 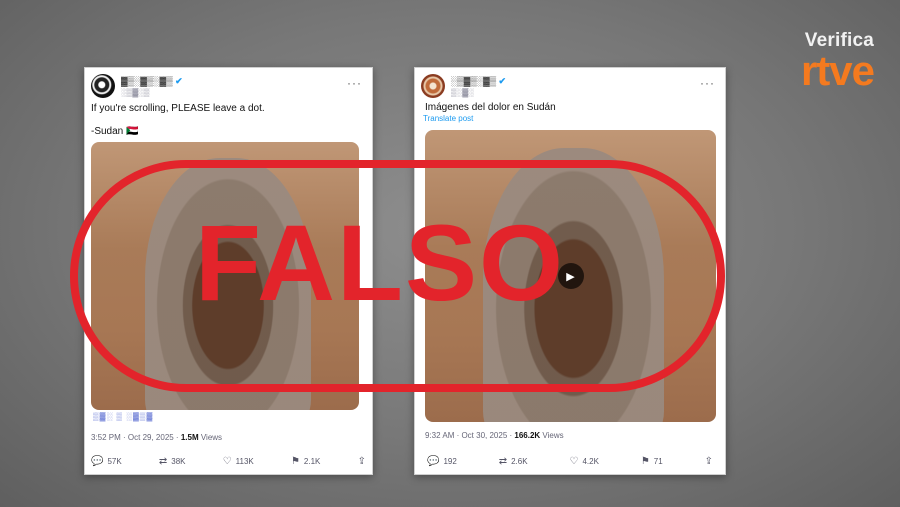 I want to click on post-timestamp: 9:32 AM · Oct 30, 2025 ·, so click(x=469, y=435).